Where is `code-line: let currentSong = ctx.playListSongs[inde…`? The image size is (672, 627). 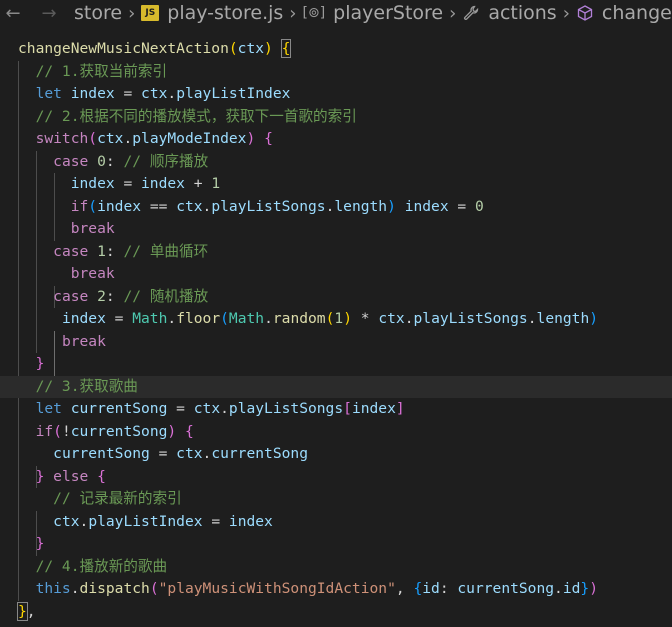 code-line: let currentSong = ctx.playListSongs[inde… is located at coordinates (336, 409).